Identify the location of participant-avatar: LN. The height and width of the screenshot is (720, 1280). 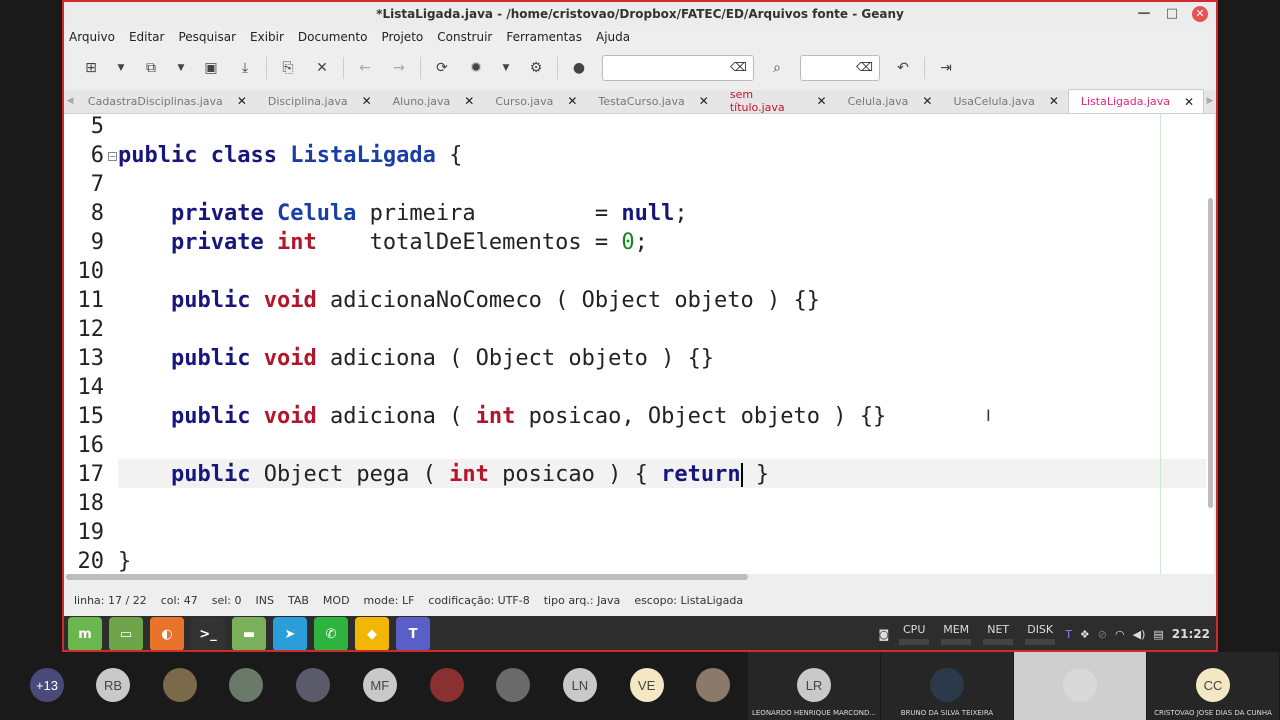
(579, 685).